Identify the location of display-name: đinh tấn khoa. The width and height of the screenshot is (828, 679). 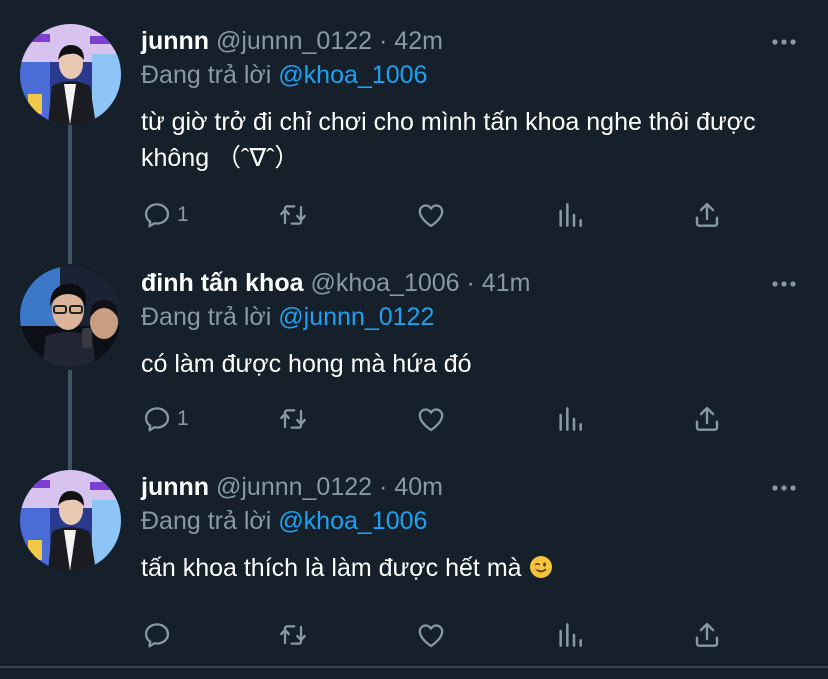
(222, 283).